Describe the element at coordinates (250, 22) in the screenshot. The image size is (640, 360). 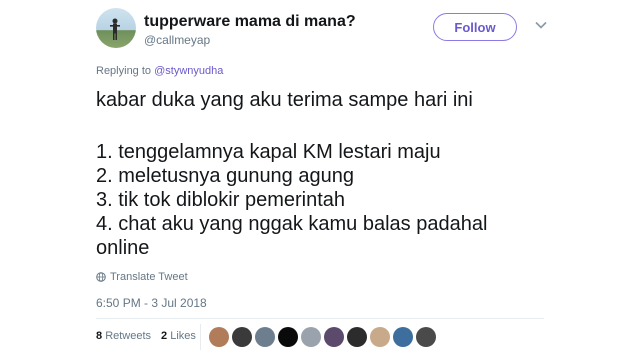
I see `display-name: tupperware mama di mana?` at that location.